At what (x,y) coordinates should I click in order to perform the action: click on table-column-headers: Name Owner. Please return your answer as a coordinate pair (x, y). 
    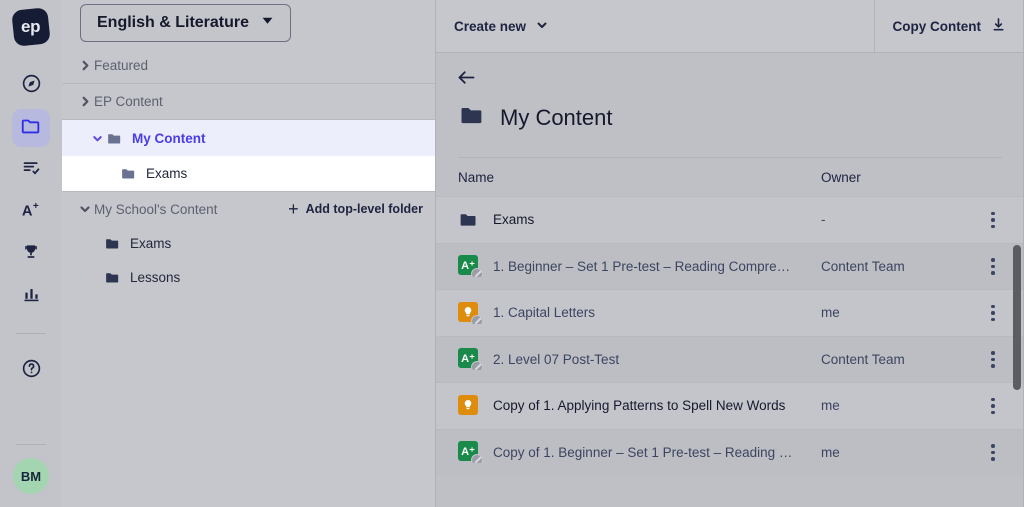
    Looking at the image, I should click on (730, 177).